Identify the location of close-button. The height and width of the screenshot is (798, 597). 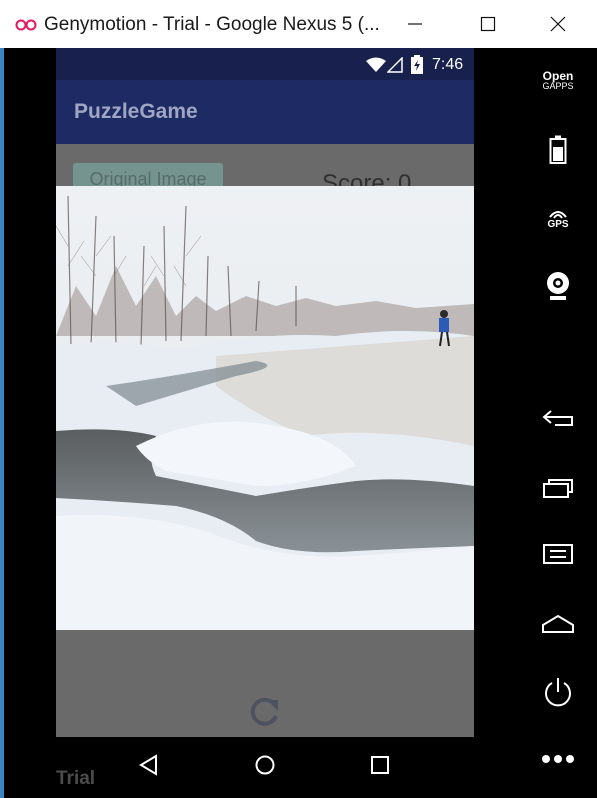
(558, 24).